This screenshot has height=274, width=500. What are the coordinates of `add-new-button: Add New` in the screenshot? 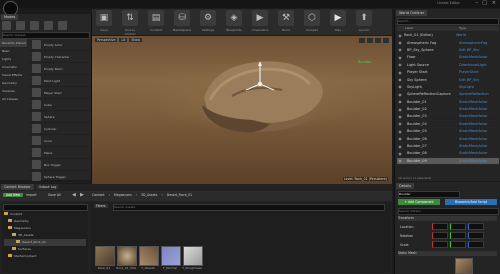 It's located at (13, 195).